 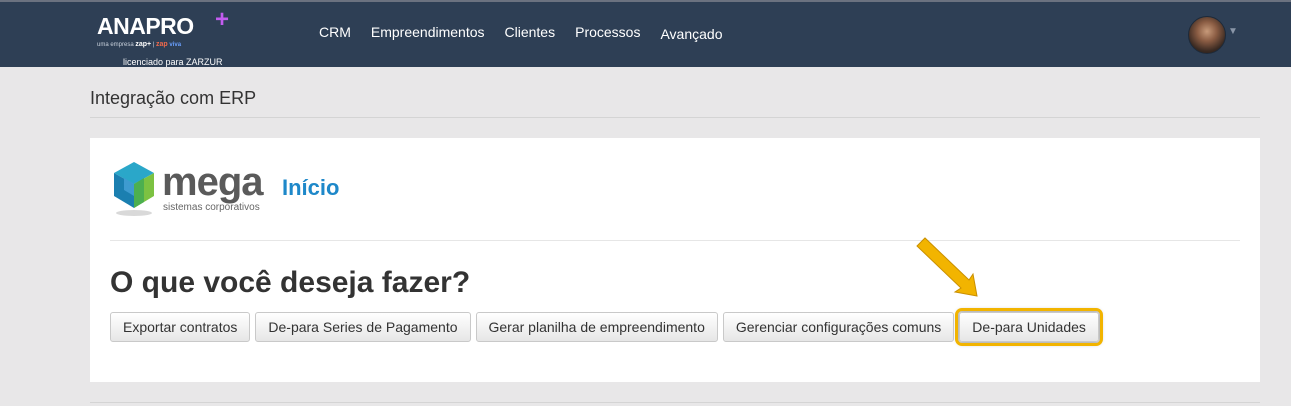 I want to click on tagline-zap: zap, so click(x=162, y=44).